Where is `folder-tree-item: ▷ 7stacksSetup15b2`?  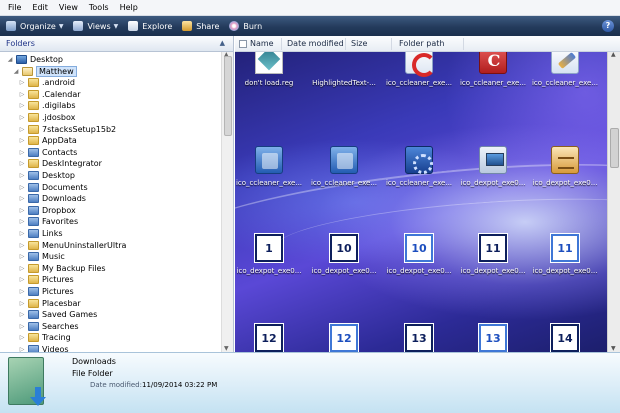 folder-tree-item: ▷ 7stacksSetup15b2 is located at coordinates (67, 129).